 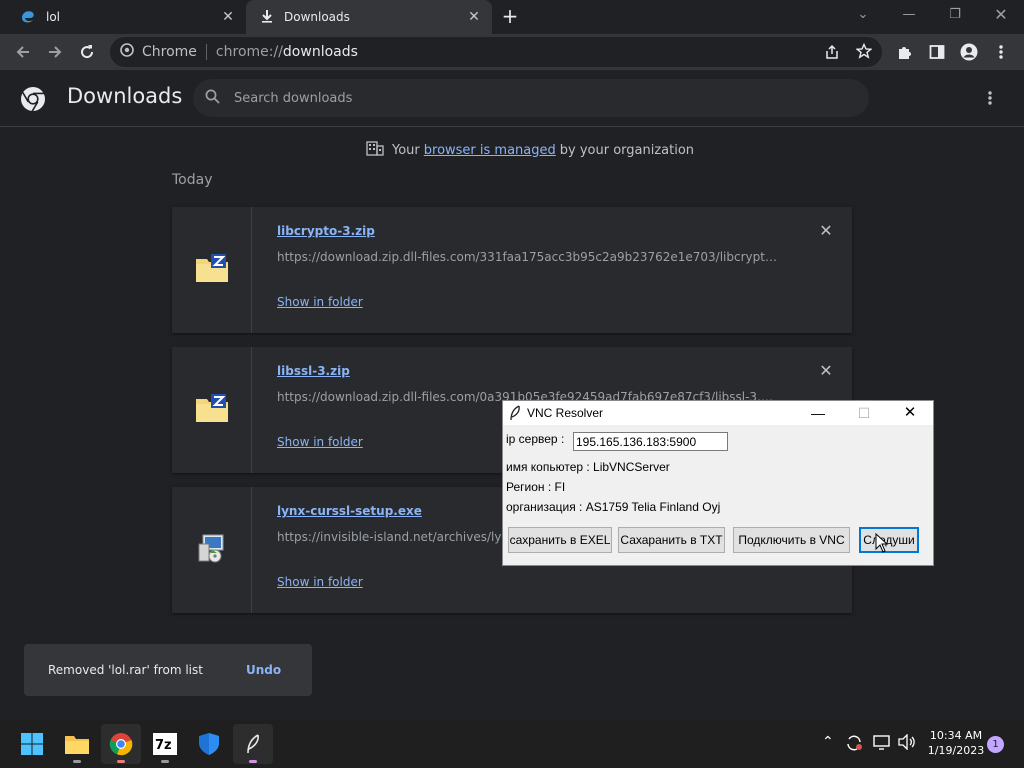 What do you see at coordinates (718, 413) in the screenshot?
I see `vnc-titlebar: VNC Resolver — ☐ ✕` at bounding box center [718, 413].